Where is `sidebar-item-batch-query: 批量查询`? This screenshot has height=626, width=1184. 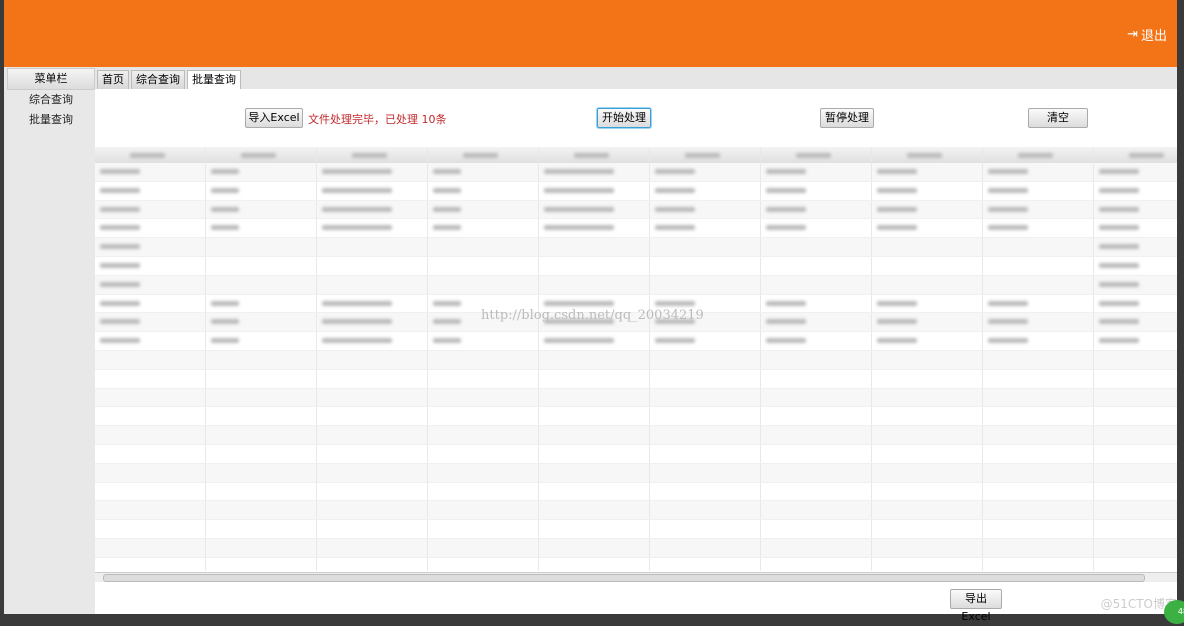 sidebar-item-batch-query: 批量查询 is located at coordinates (51, 120).